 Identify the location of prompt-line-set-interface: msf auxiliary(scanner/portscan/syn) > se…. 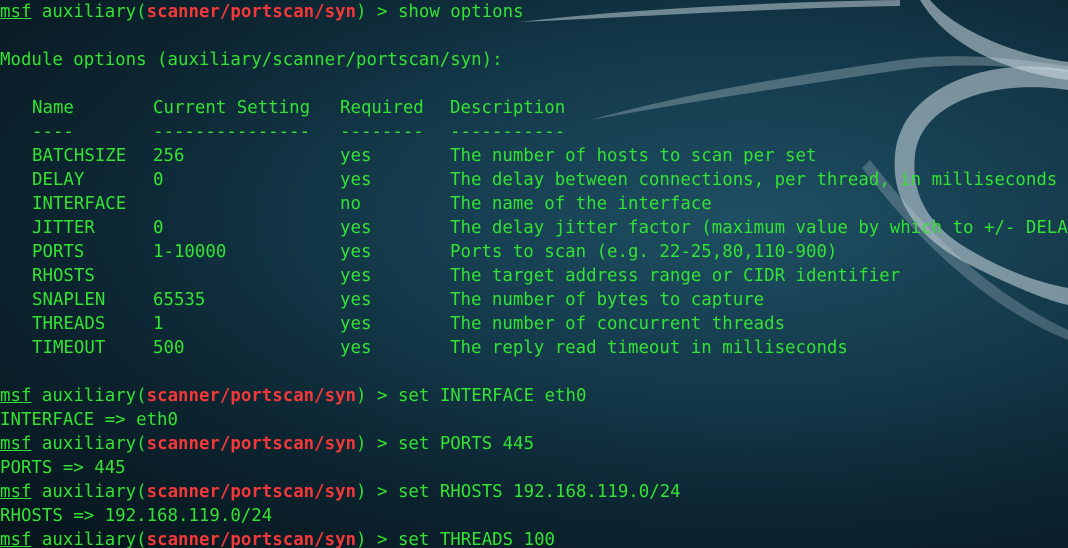
(293, 396).